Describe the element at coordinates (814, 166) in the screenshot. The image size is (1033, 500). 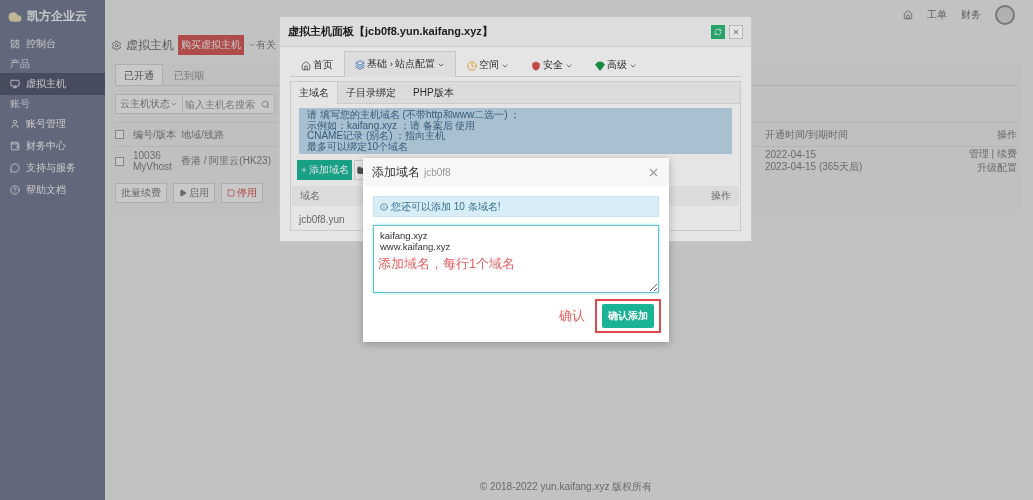
I see `table-cell-text: 2023-04-15 (365天后)` at that location.